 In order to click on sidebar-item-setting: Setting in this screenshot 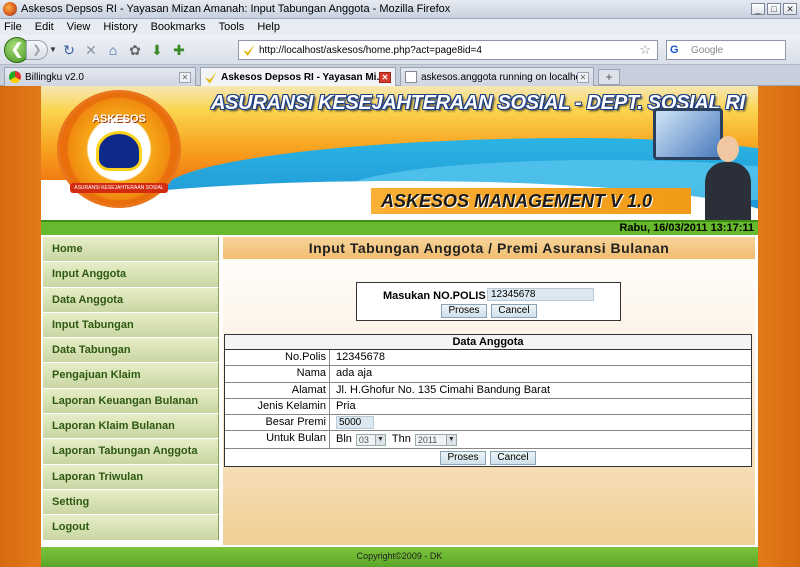, I will do `click(131, 502)`.